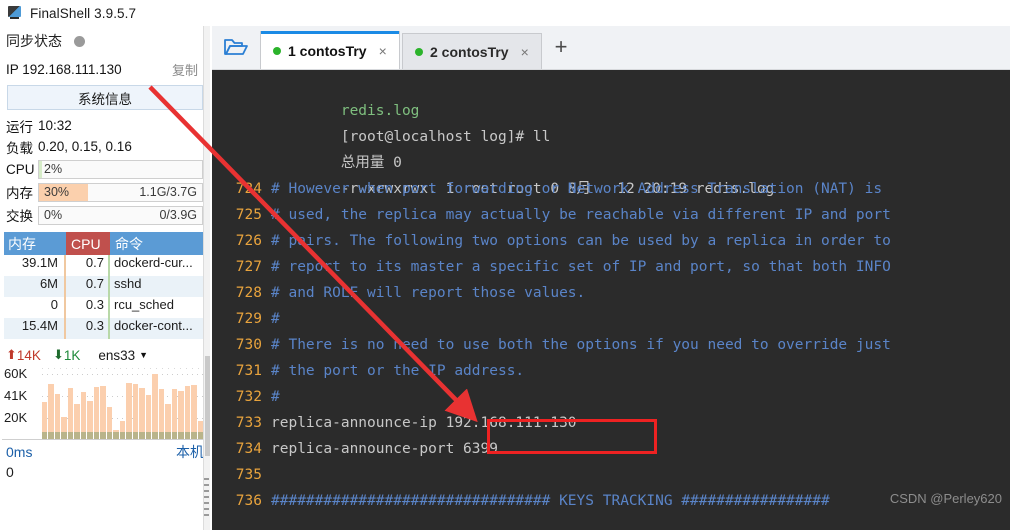 This screenshot has height=530, width=1010. What do you see at coordinates (248, 189) in the screenshot?
I see `line-number: 724` at bounding box center [248, 189].